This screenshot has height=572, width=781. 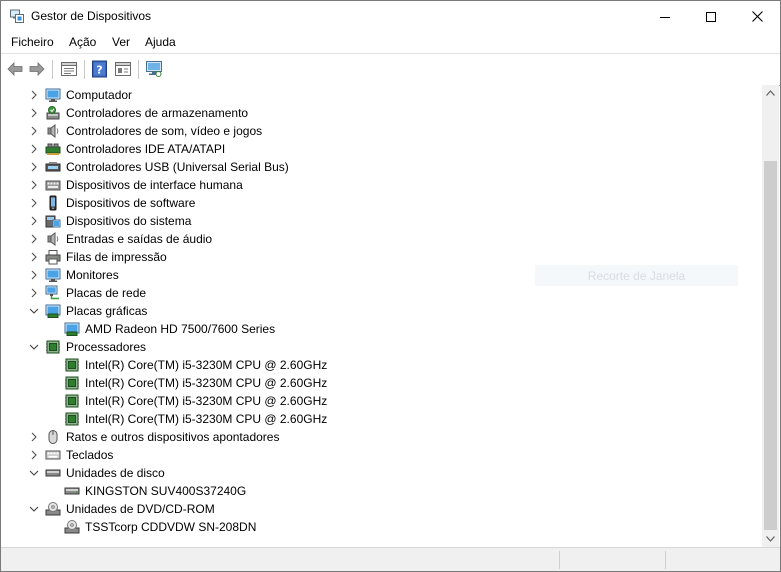 I want to click on tree-item-label: TSSTcorp CDDVDW SN-208DN, so click(x=171, y=527).